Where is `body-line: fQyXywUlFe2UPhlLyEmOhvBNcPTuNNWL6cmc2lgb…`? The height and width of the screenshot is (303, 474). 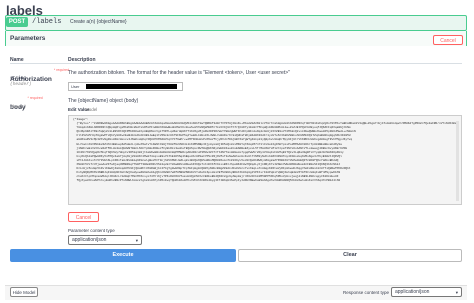 body-line: fQyXywUlFe2UPhlLyEmOhvBNcPTuNNWL6cmc2lgb… is located at coordinates (207, 181).